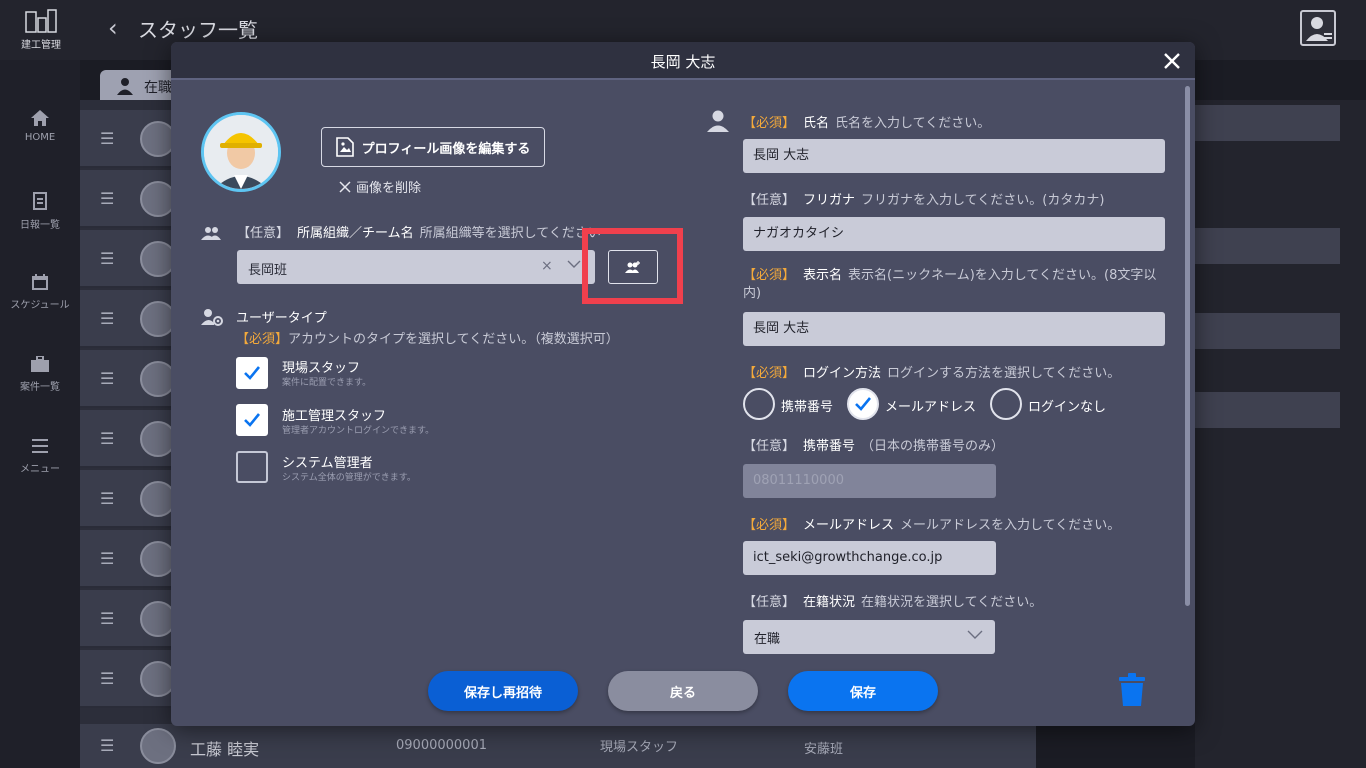 This screenshot has width=1366, height=768. Describe the element at coordinates (158, 746) in the screenshot. I see `avatar` at that location.